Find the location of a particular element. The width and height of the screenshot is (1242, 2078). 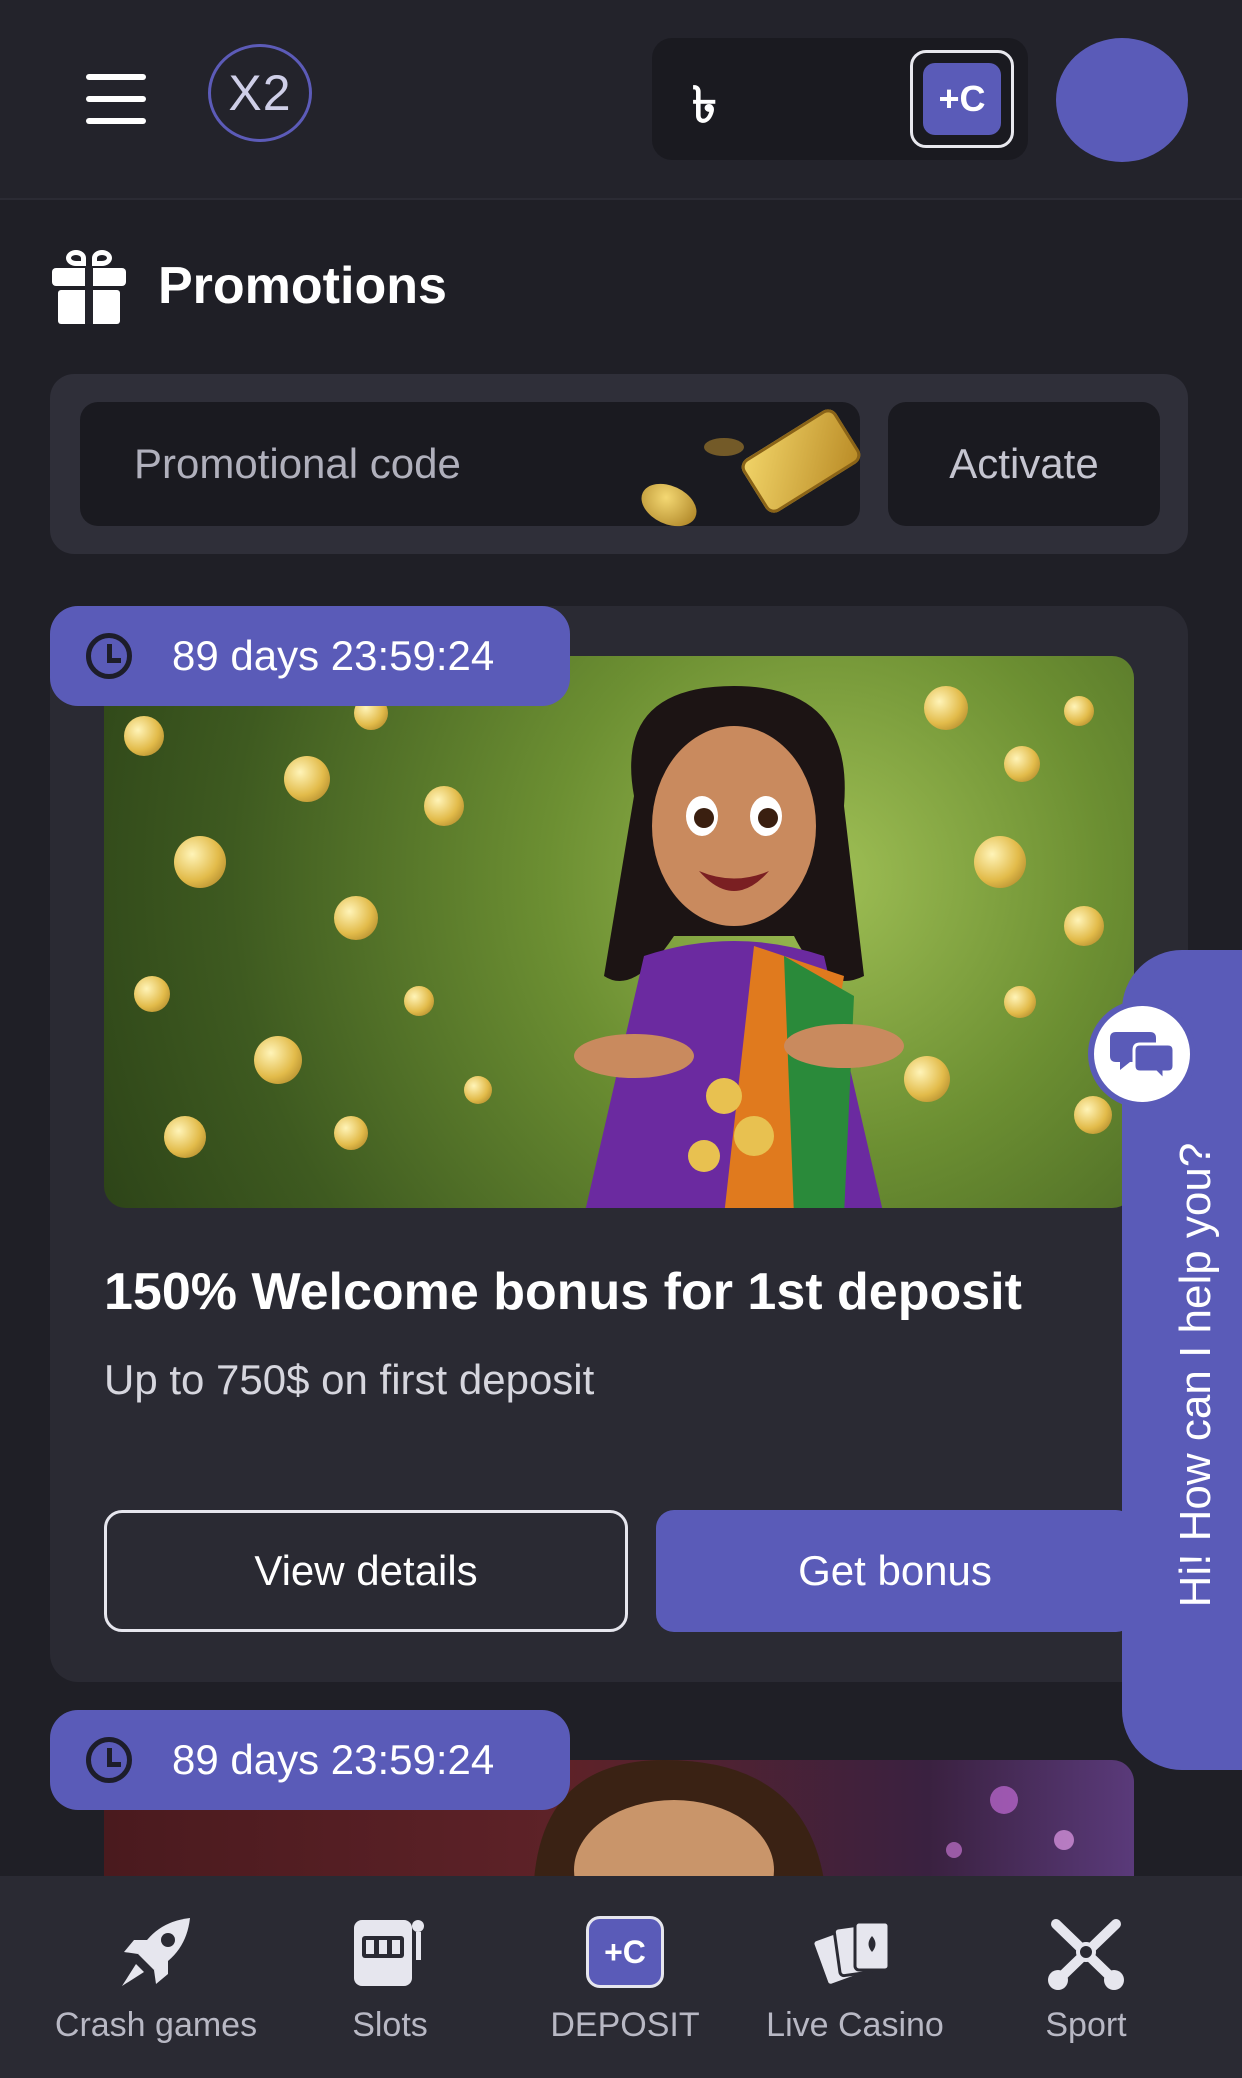

rocket-icon is located at coordinates (156, 1952).